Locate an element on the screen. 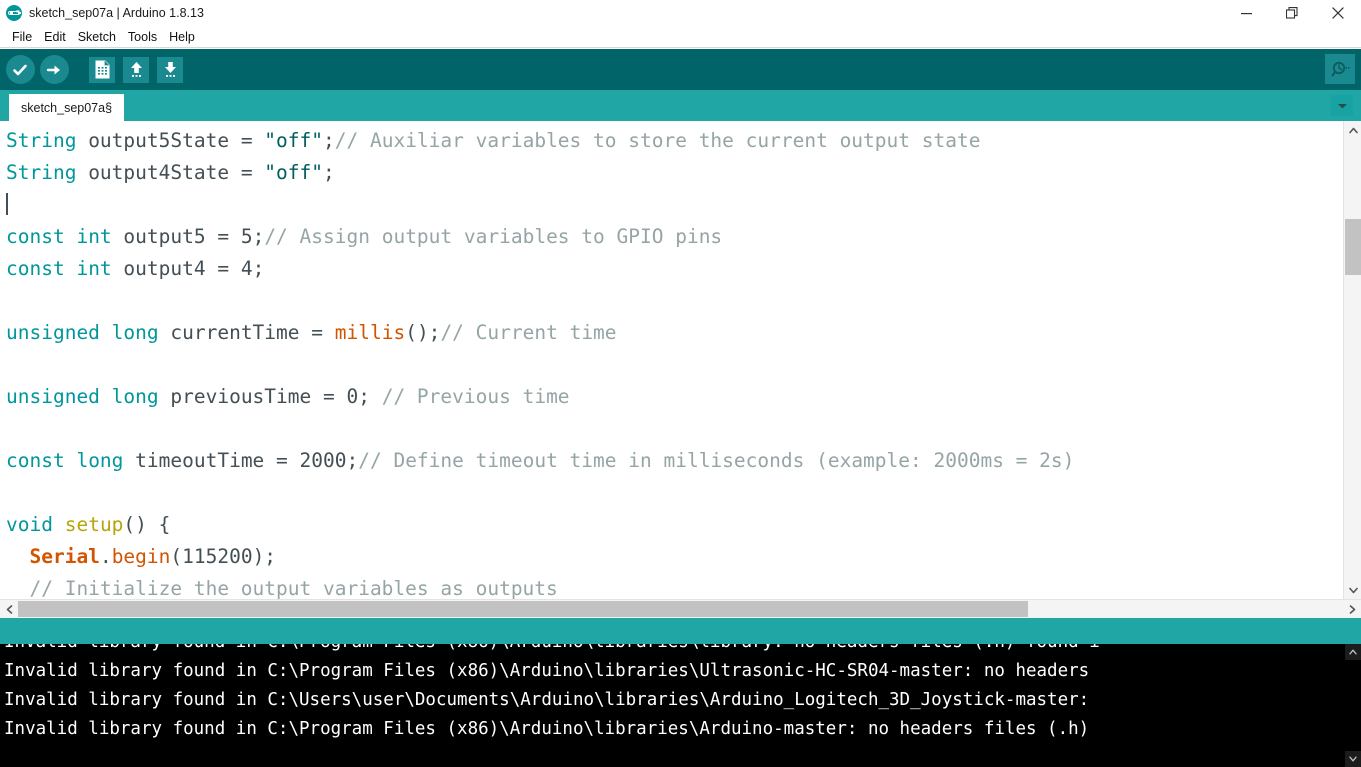 This screenshot has height=767, width=1361. menu-item-file: File is located at coordinates (22, 37).